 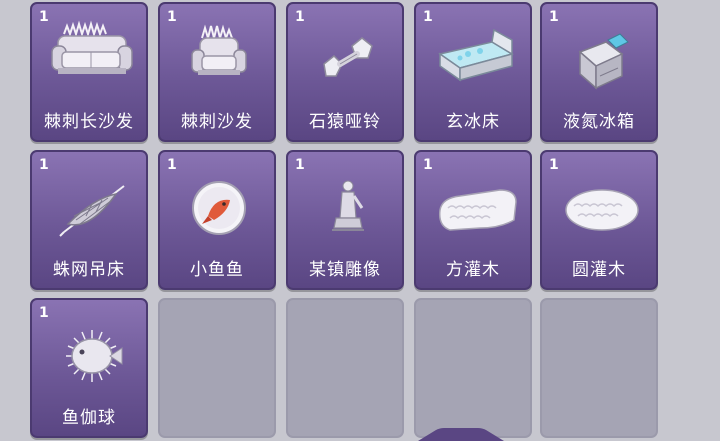 I want to click on item-slot-town-statue: 1 某镇雕像, so click(x=345, y=220).